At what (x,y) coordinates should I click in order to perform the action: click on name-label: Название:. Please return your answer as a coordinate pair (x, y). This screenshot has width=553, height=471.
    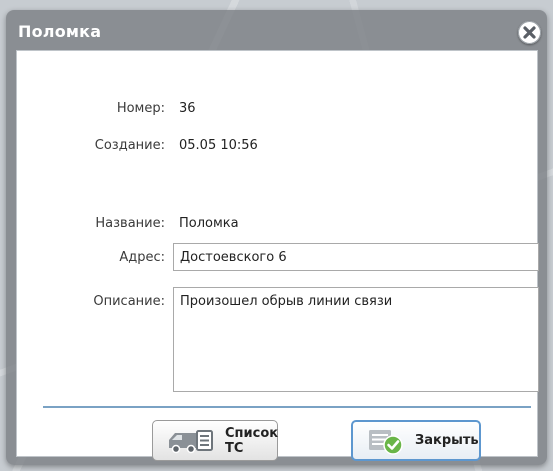
    Looking at the image, I should click on (130, 223).